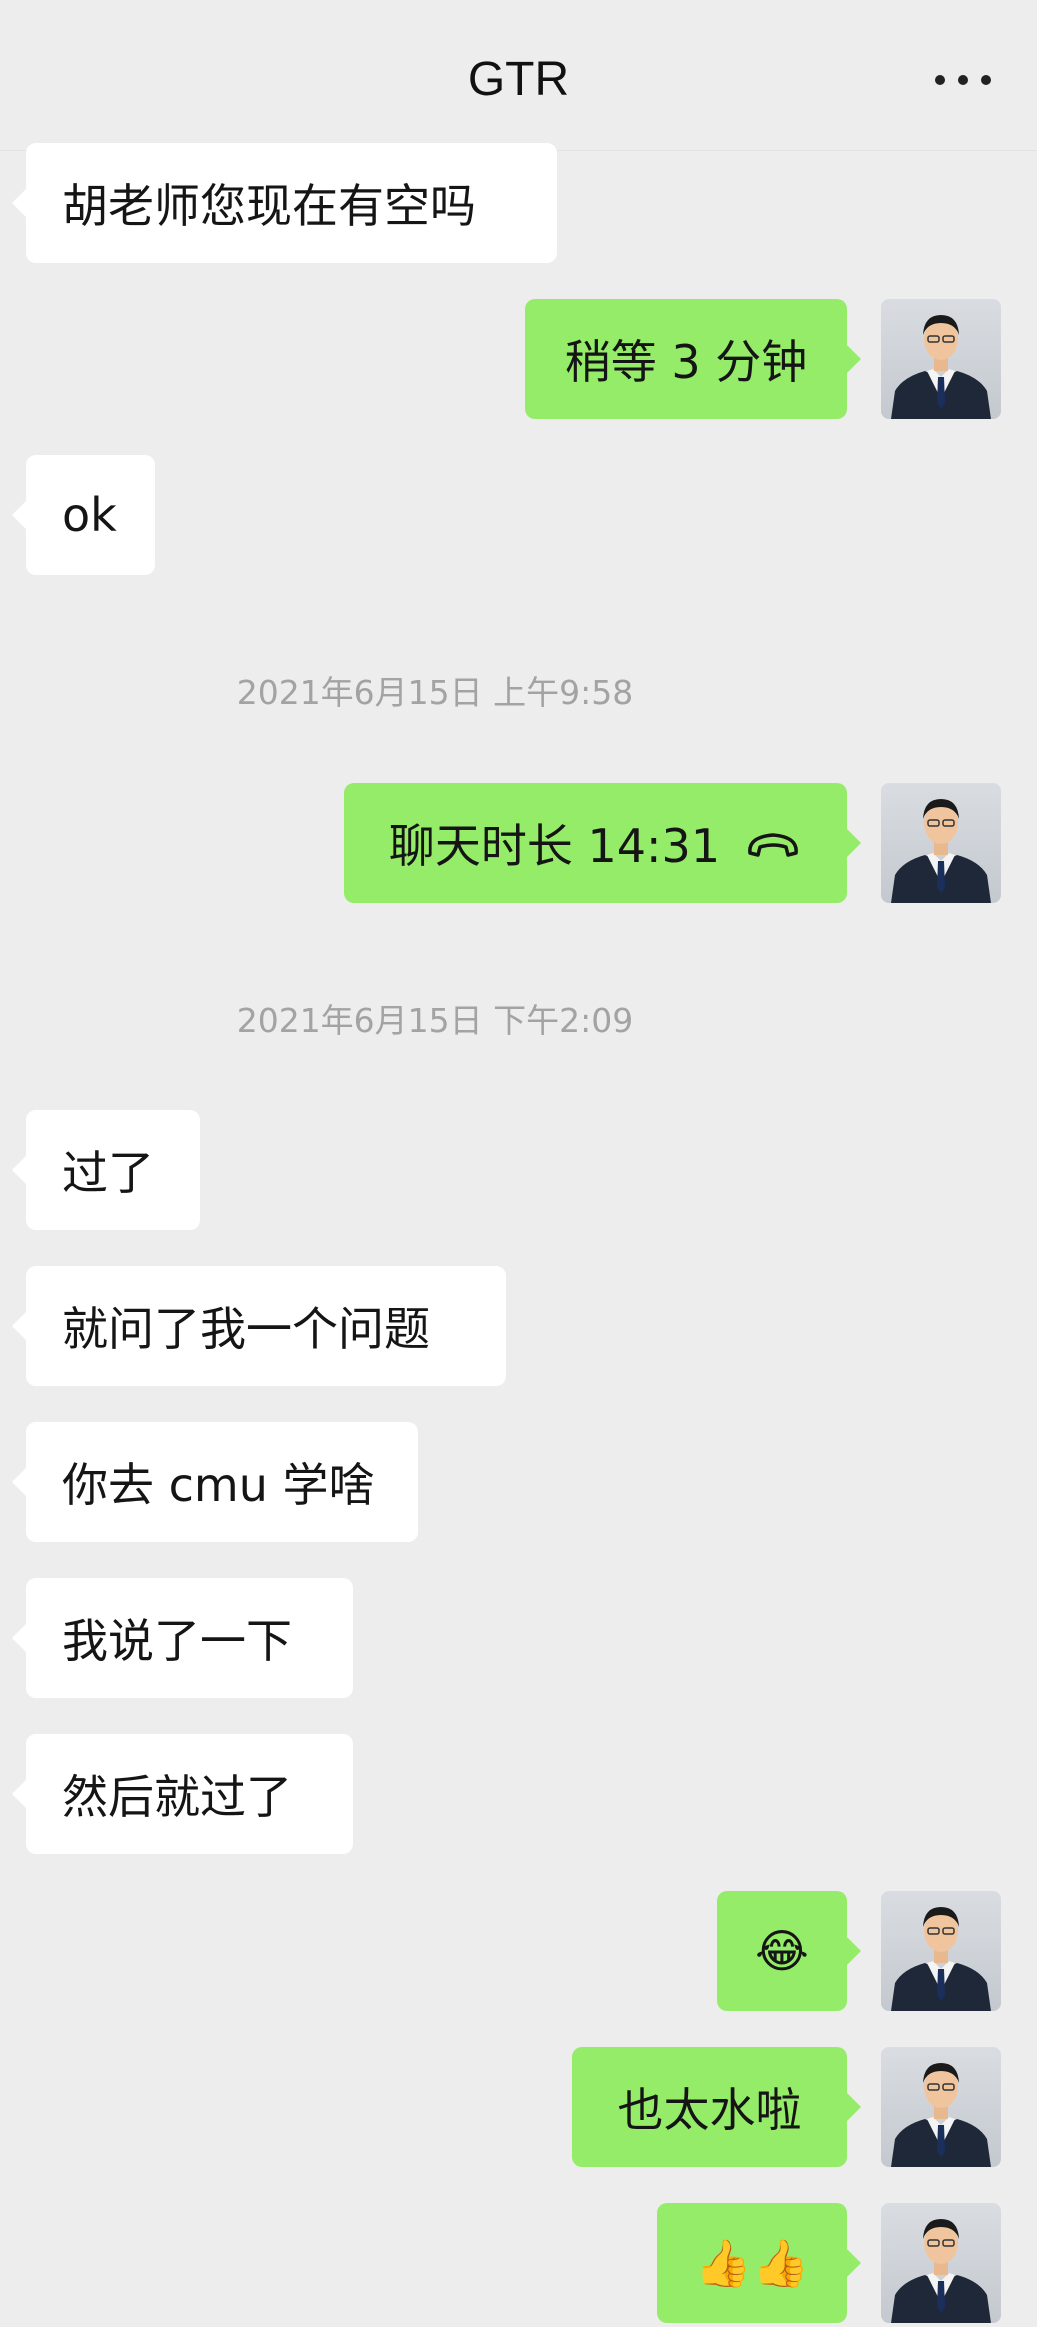  I want to click on timestamp: 2021年6月15日 下午2:09, so click(435, 1020).